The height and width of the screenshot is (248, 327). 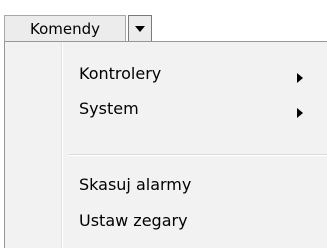 I want to click on menu-item-system: System, so click(x=166, y=108).